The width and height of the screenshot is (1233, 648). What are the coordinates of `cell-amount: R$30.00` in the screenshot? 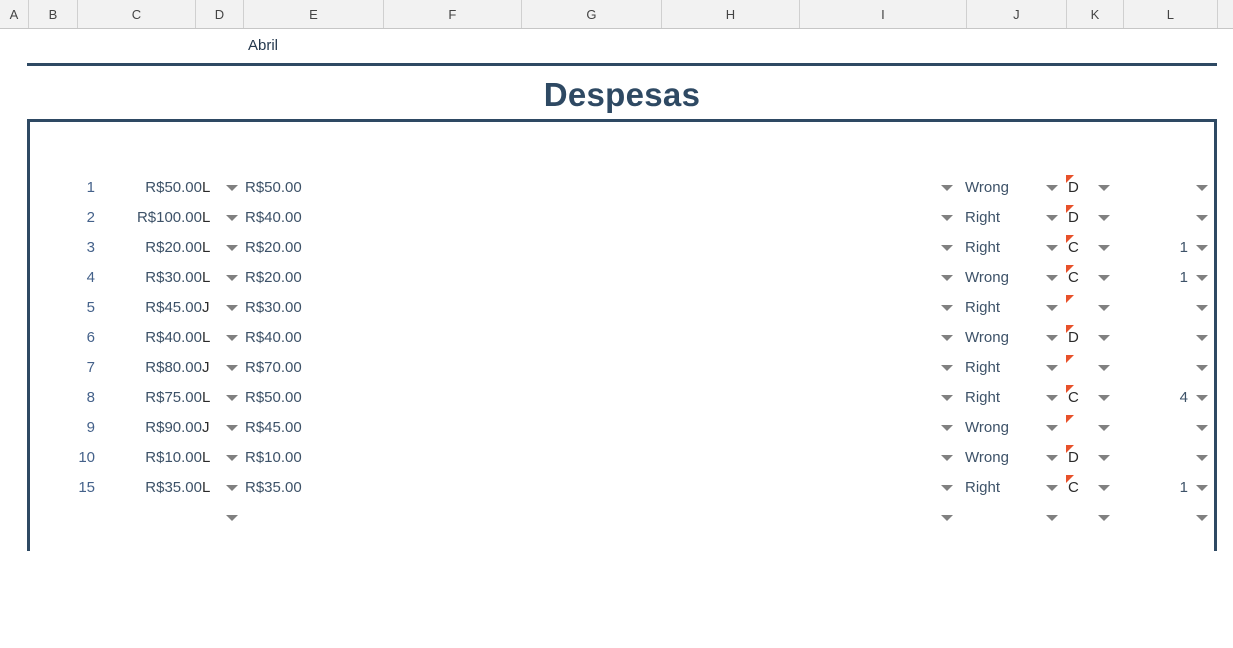 It's located at (173, 277).